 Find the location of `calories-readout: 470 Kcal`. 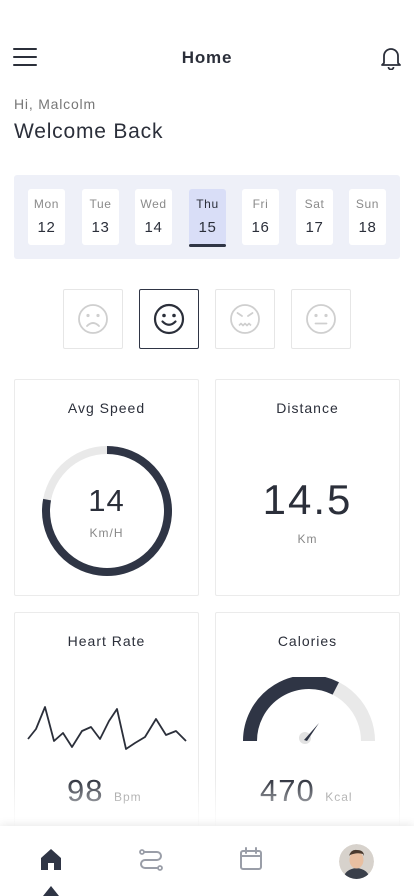

calories-readout: 470 Kcal is located at coordinates (306, 791).